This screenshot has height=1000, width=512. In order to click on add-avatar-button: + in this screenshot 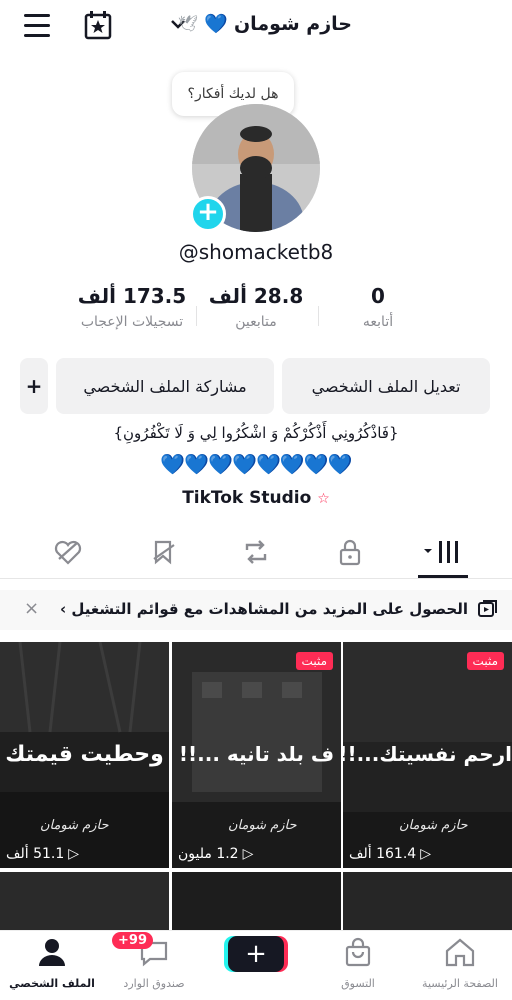, I will do `click(208, 214)`.